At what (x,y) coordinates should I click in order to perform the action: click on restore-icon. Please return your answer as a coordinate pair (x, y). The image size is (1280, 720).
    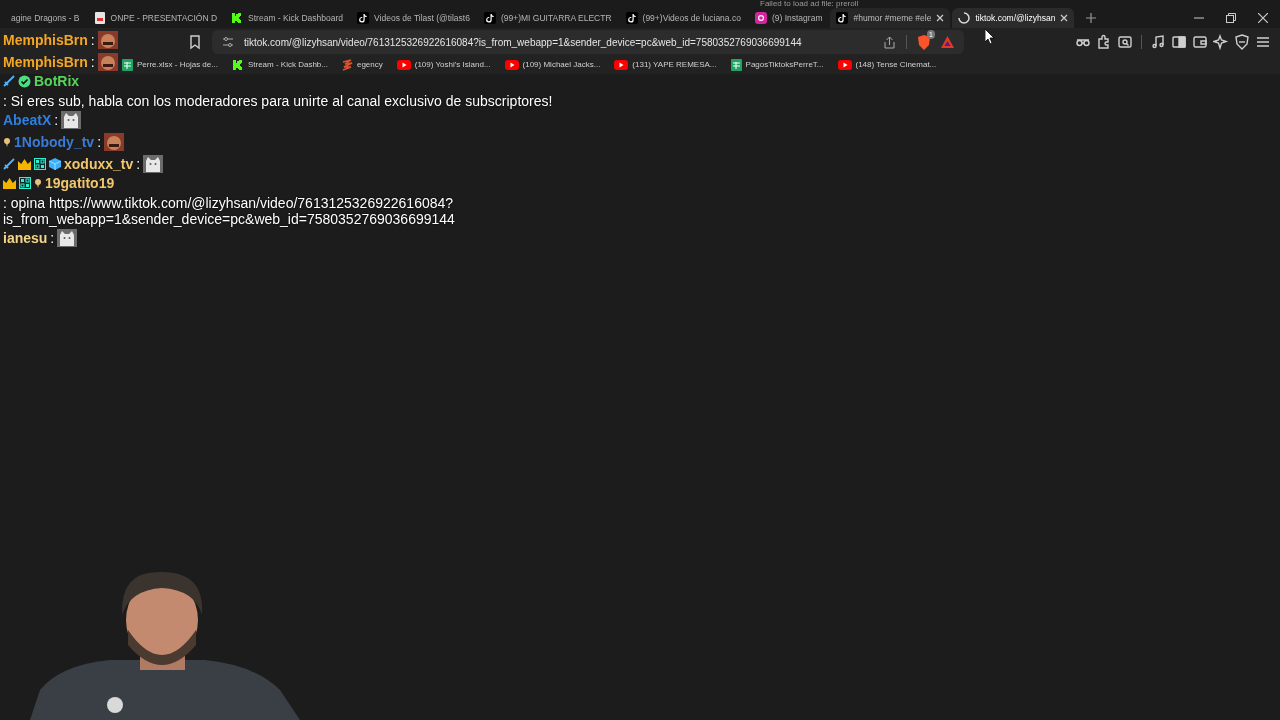
    Looking at the image, I should click on (1231, 18).